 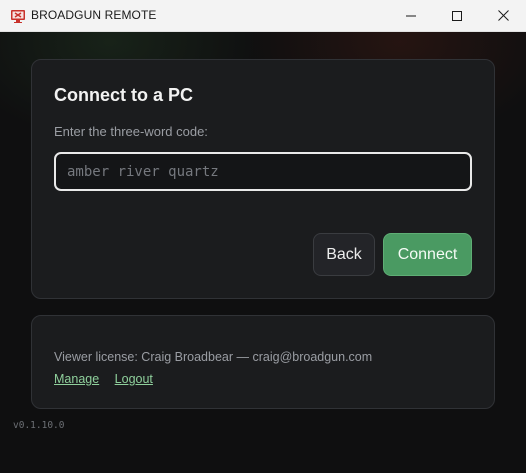 What do you see at coordinates (39, 425) in the screenshot?
I see `version-label: v0.1.10.0` at bounding box center [39, 425].